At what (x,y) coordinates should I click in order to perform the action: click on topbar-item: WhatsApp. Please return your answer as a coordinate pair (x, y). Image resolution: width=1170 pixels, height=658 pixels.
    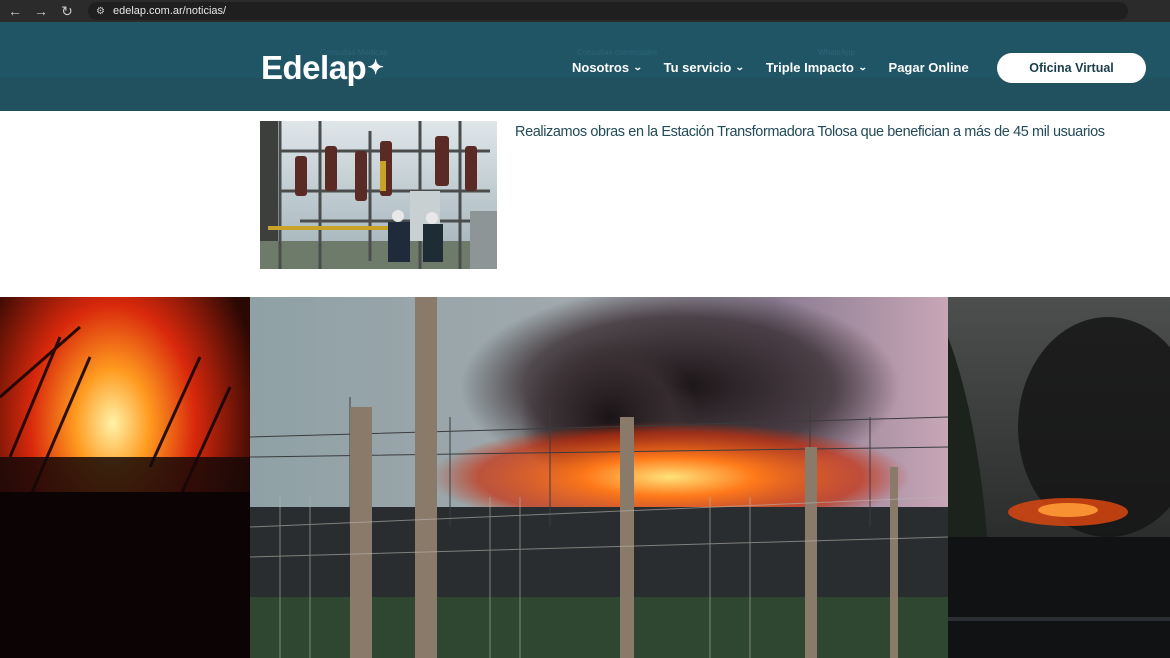
    Looking at the image, I should click on (836, 52).